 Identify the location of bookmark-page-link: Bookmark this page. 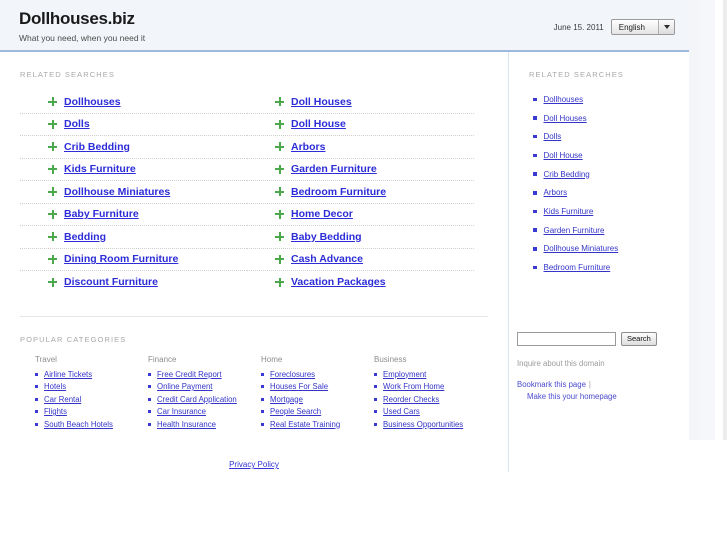
(551, 384).